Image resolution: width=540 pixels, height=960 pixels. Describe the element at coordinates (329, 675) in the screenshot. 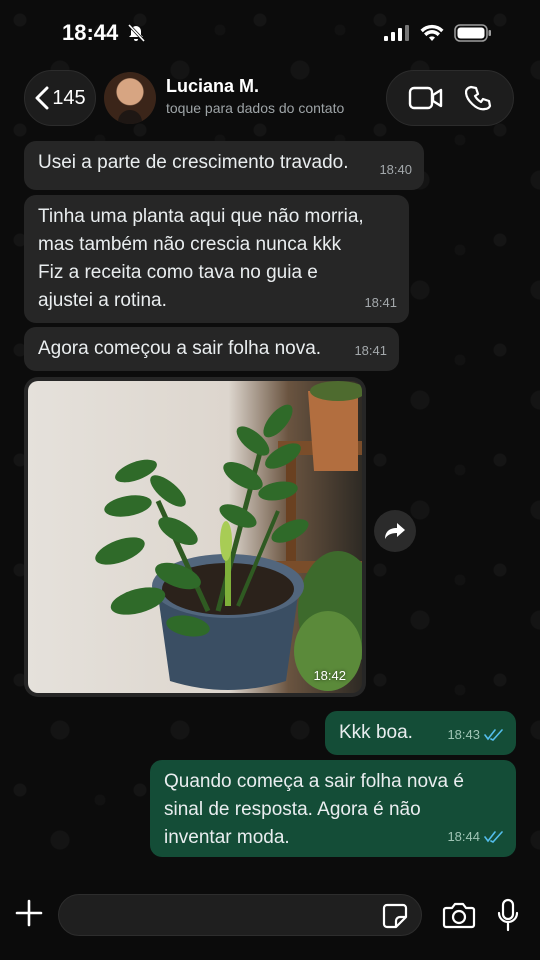

I see `message-time: 18:42` at that location.